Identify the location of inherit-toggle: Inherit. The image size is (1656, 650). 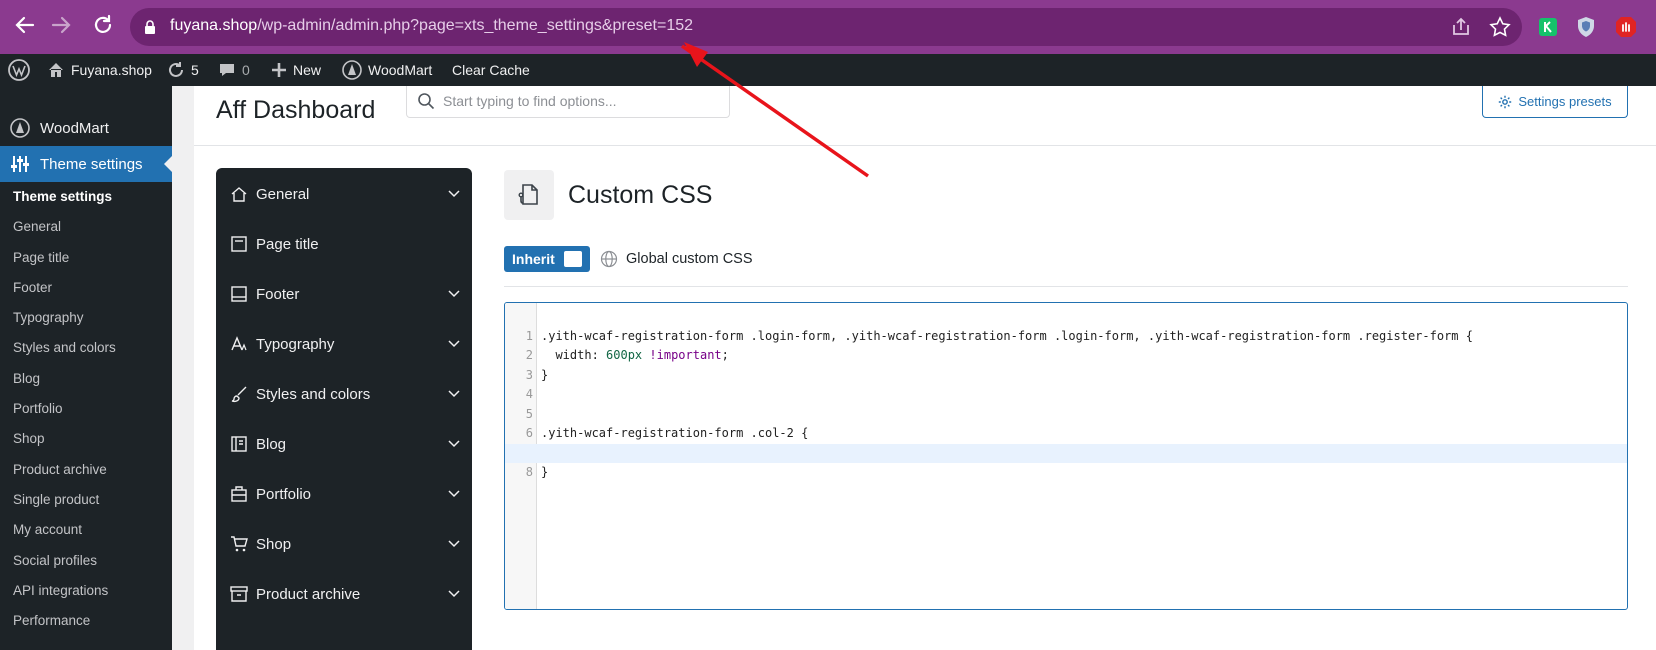
(547, 259).